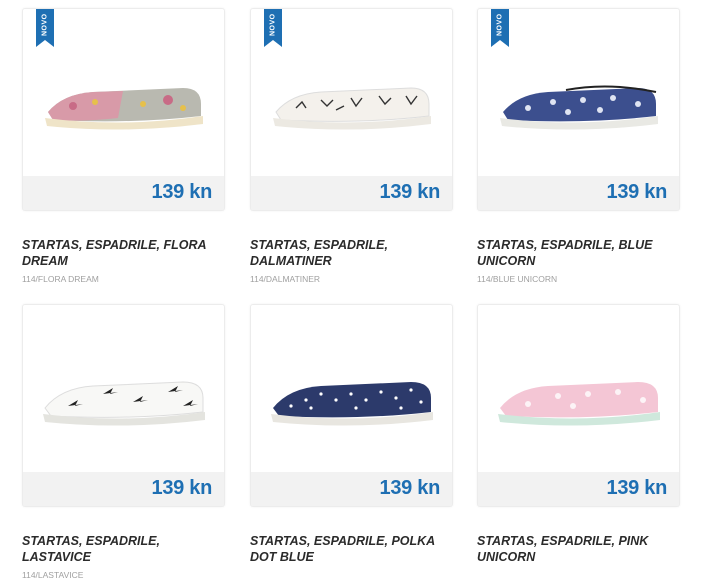 Image resolution: width=707 pixels, height=580 pixels. What do you see at coordinates (582, 253) in the screenshot?
I see `product-title: STARTAS, ESPADRILE, BLUE UNICORN` at bounding box center [582, 253].